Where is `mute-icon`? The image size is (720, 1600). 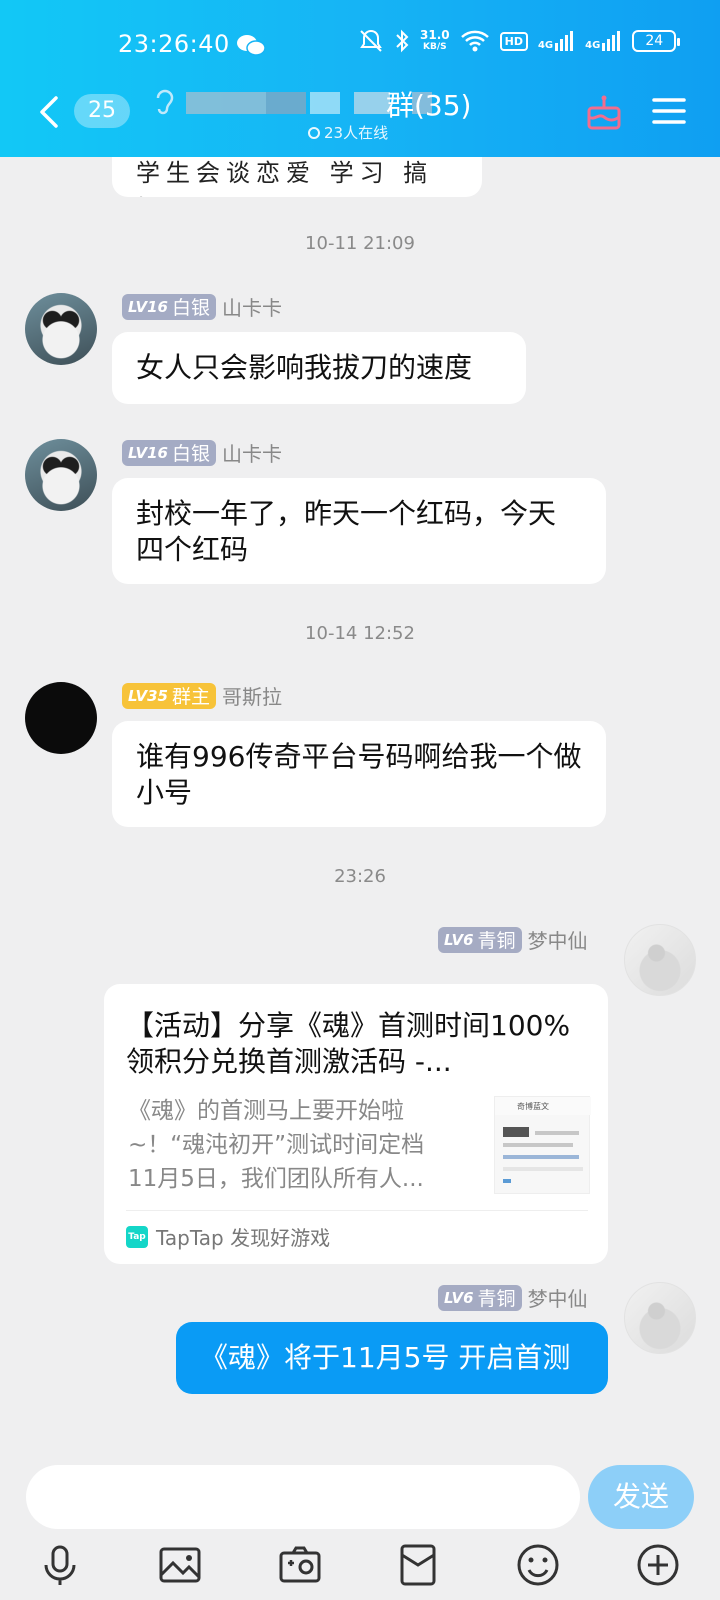 mute-icon is located at coordinates (371, 40).